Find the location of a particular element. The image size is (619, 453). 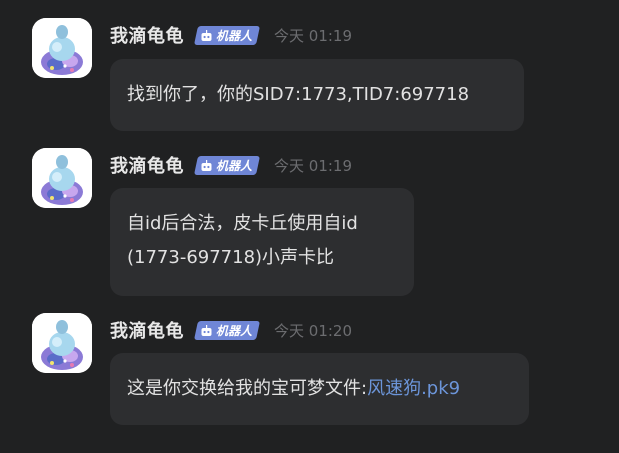

message-bubble: 自id后合法，皮卡丘使用自id (1773-697718)小声卡比 is located at coordinates (262, 242).